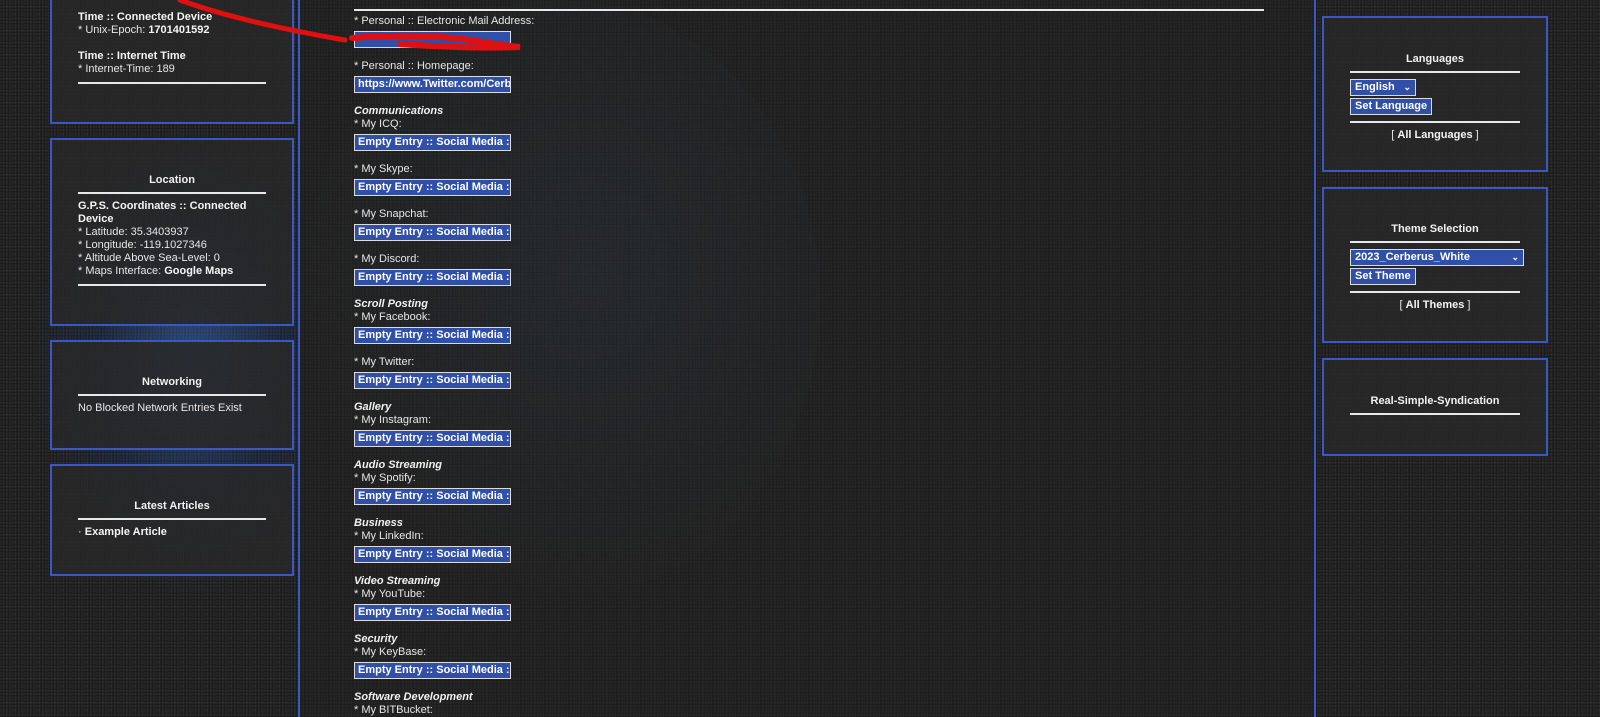  I want to click on latitude: * Latitude: 35.3403937, so click(133, 232).